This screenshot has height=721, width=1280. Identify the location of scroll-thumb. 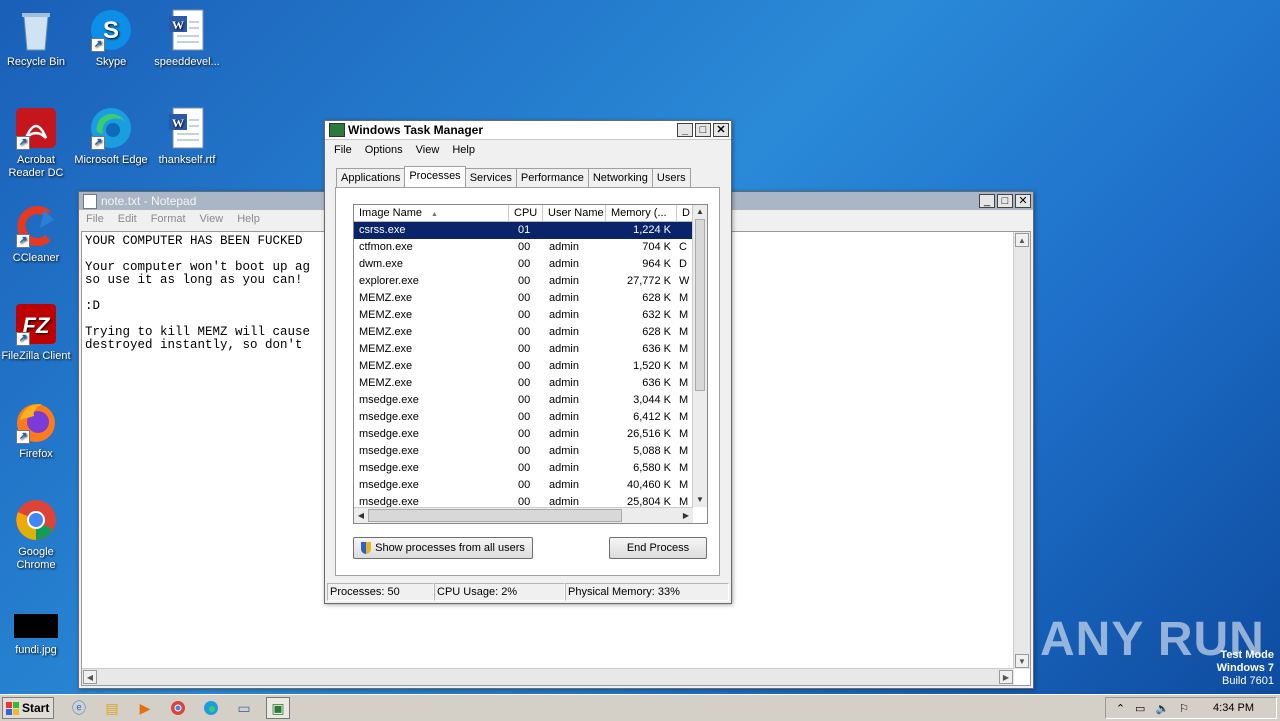
(700, 305).